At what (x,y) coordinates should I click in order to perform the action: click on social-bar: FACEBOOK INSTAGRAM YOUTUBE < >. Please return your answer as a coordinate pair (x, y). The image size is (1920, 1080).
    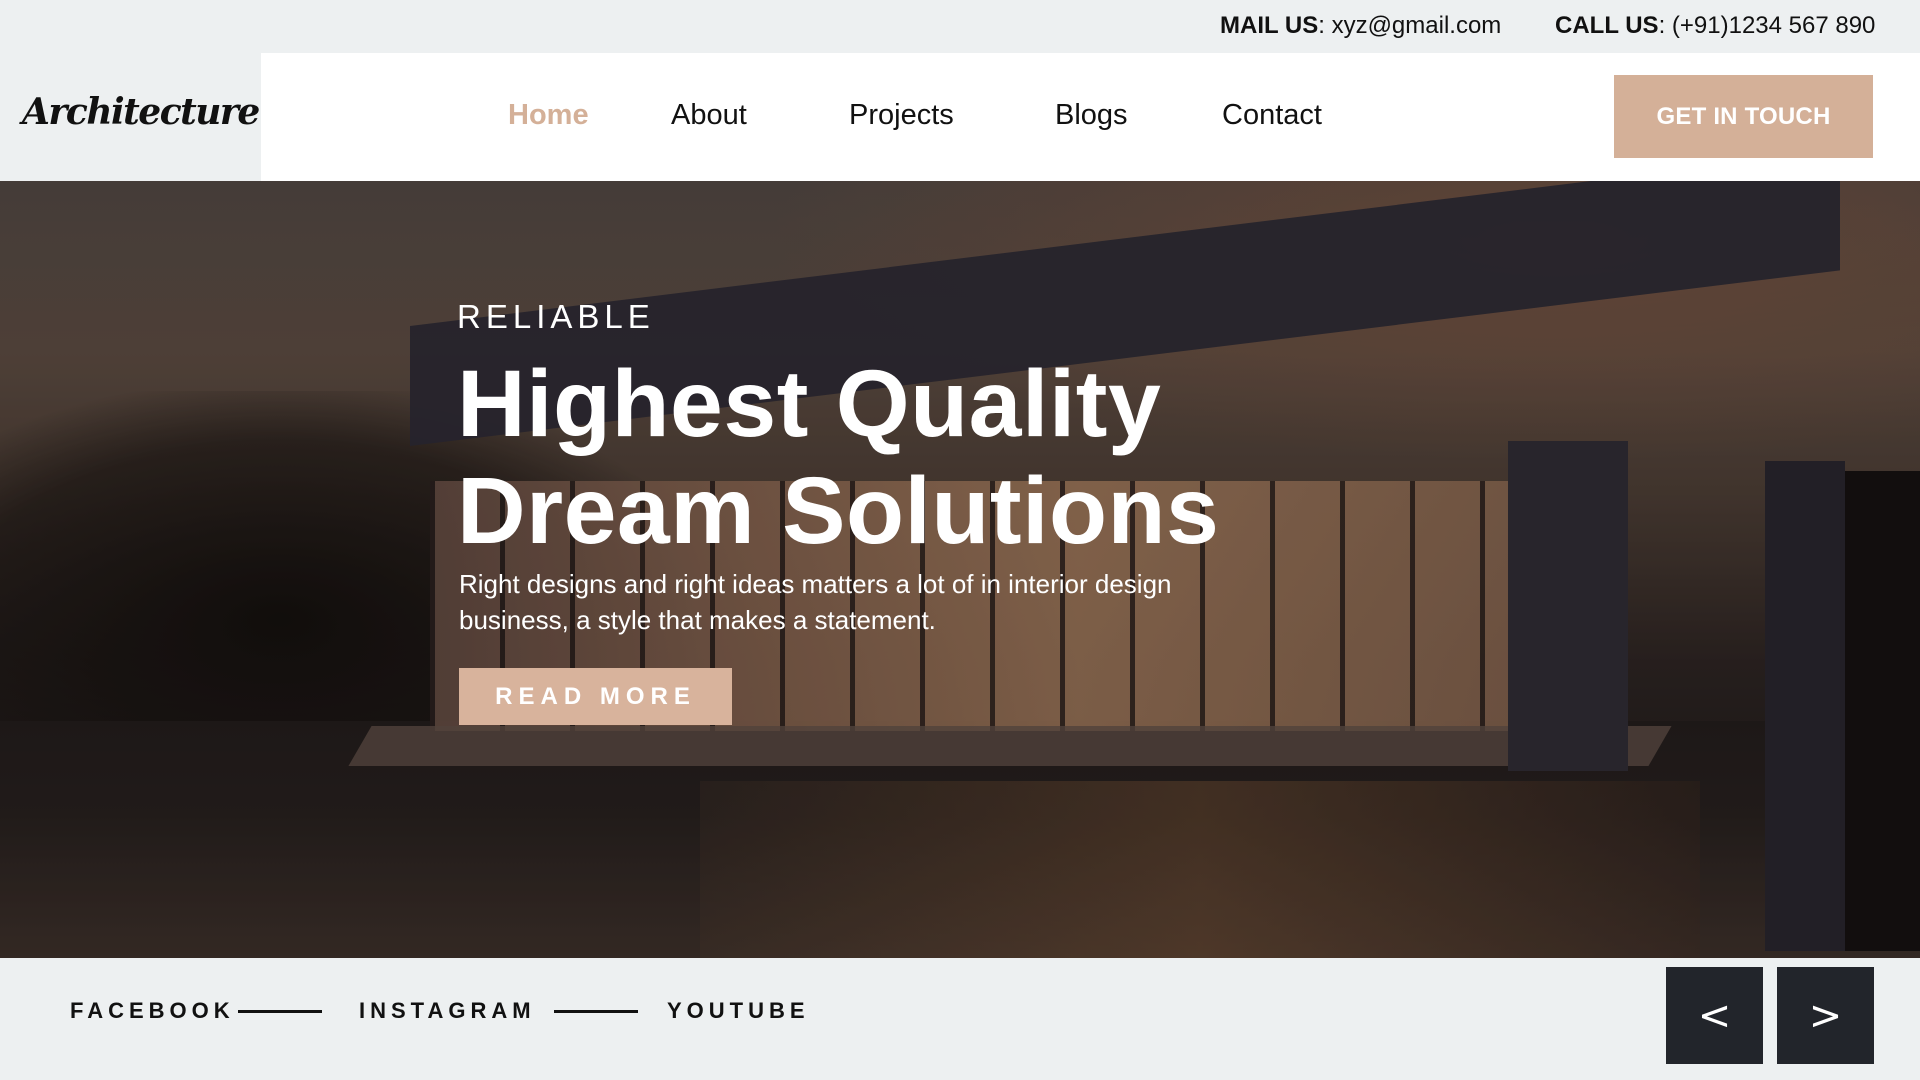
    Looking at the image, I should click on (960, 1019).